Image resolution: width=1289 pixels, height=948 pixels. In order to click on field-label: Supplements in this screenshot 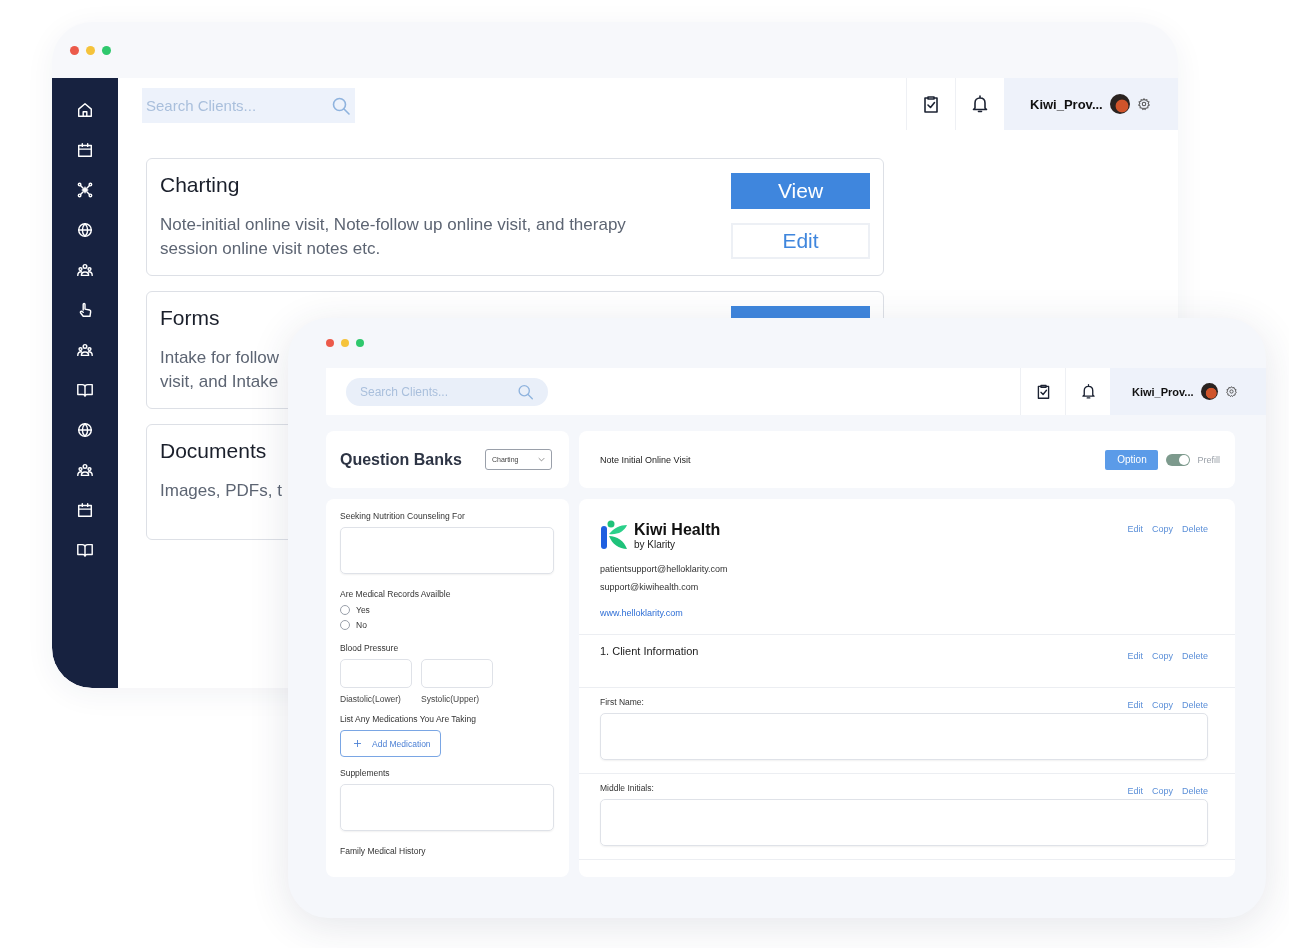, I will do `click(365, 773)`.